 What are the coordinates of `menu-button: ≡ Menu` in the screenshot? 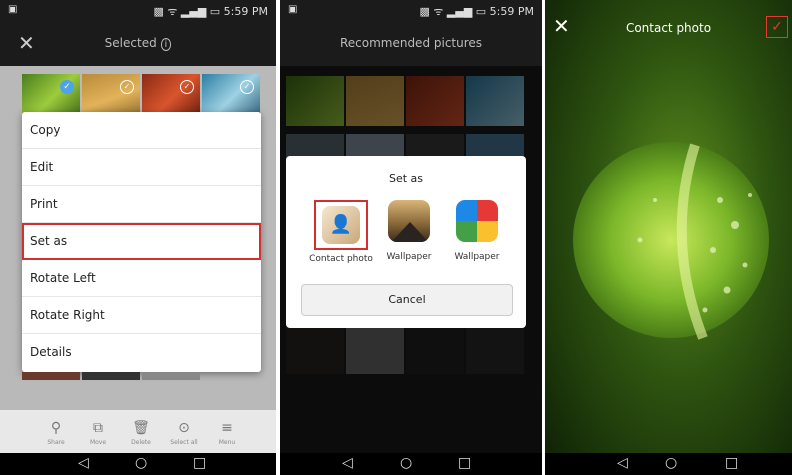 It's located at (227, 433).